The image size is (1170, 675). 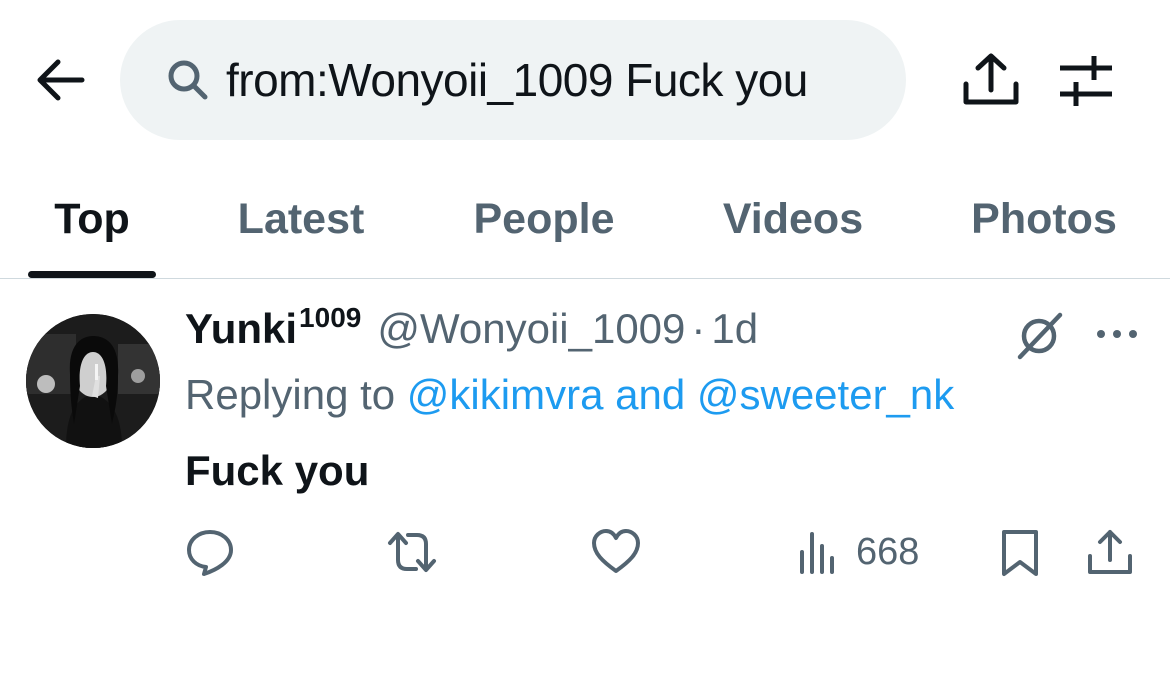 I want to click on back-button, so click(x=60, y=80).